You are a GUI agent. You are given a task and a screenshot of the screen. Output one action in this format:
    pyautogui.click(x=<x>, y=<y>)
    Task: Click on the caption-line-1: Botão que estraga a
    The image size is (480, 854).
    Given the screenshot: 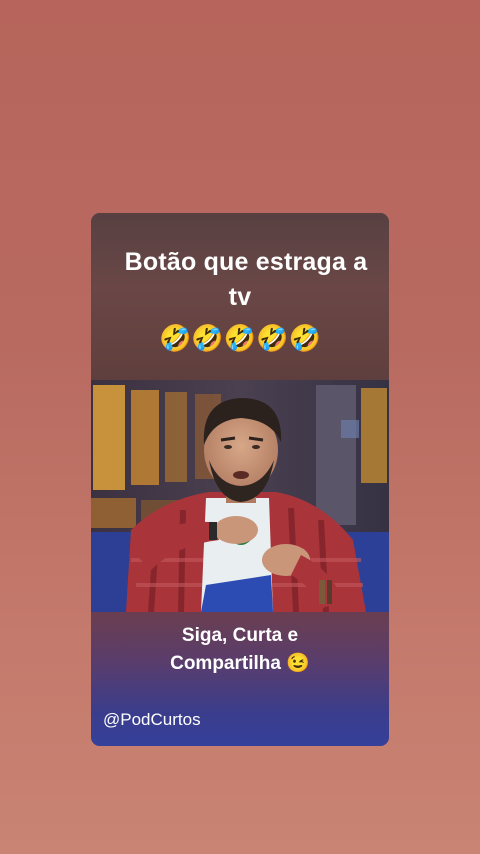 What is the action you would take?
    pyautogui.click(x=246, y=262)
    